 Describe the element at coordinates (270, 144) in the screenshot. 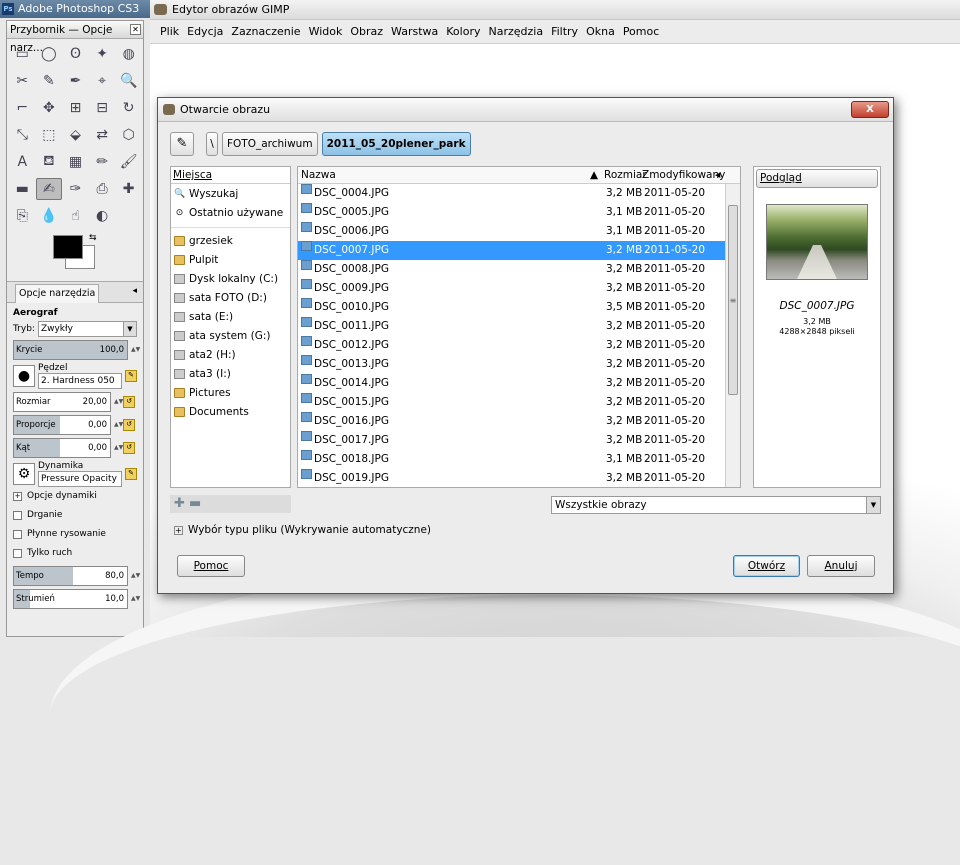

I see `crumb-foto-archiwum: FOTO_archiwum` at that location.